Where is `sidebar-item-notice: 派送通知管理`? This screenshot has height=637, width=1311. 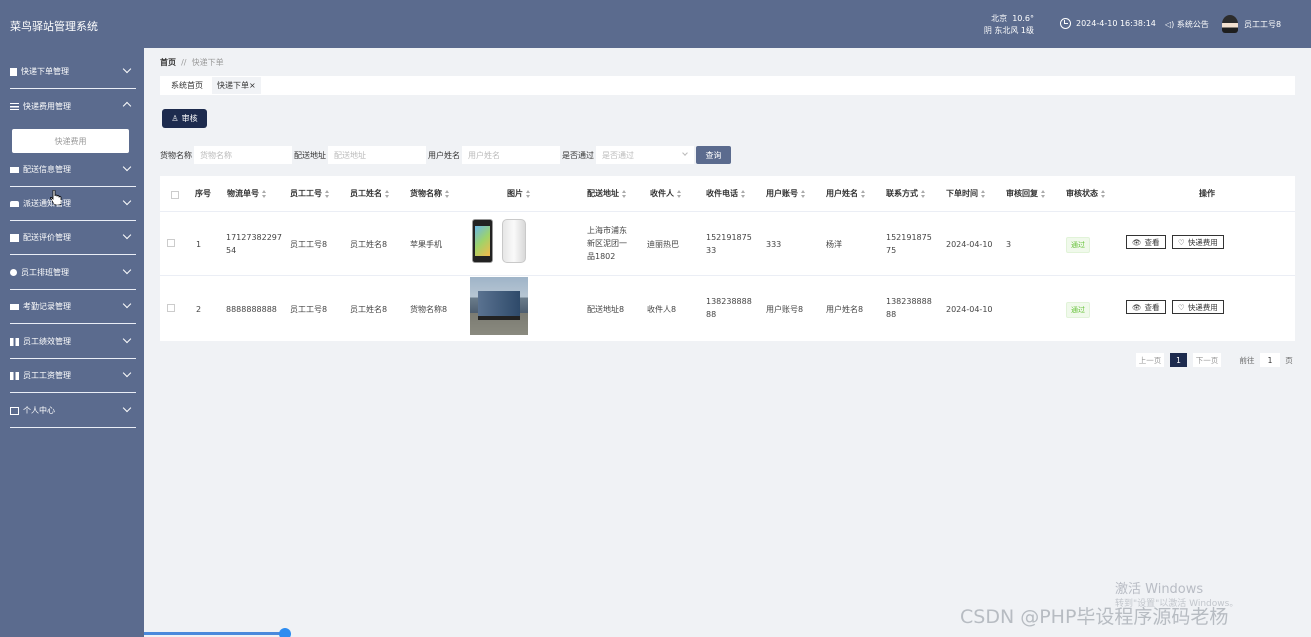 sidebar-item-notice: 派送通知管理 is located at coordinates (73, 204).